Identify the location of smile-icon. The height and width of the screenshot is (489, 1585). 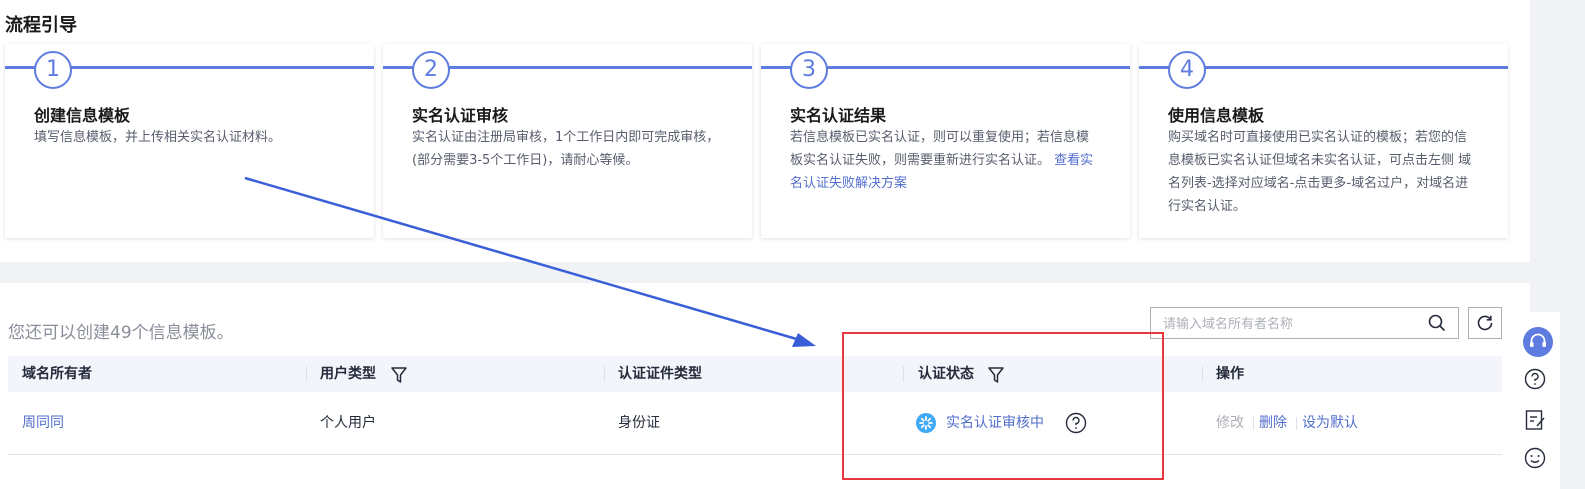
(1535, 458).